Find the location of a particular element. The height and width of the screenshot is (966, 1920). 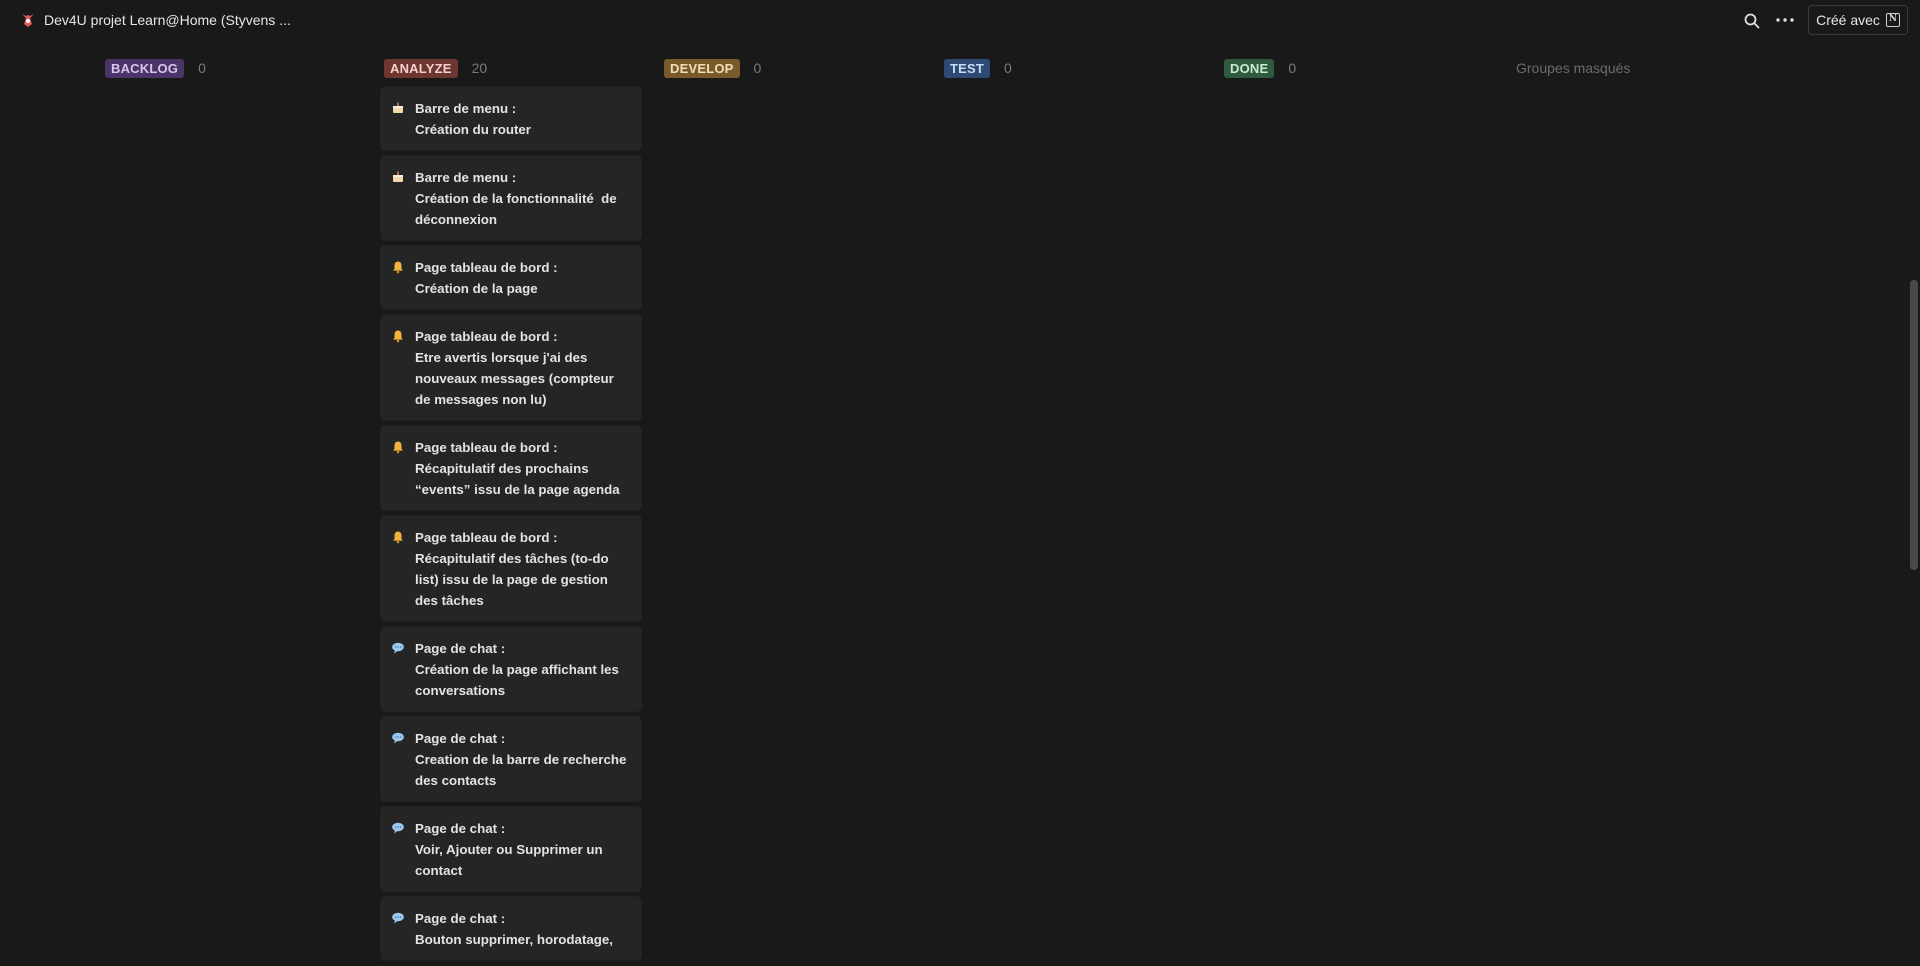

status-tag-backlog: BACKLOG is located at coordinates (145, 68).